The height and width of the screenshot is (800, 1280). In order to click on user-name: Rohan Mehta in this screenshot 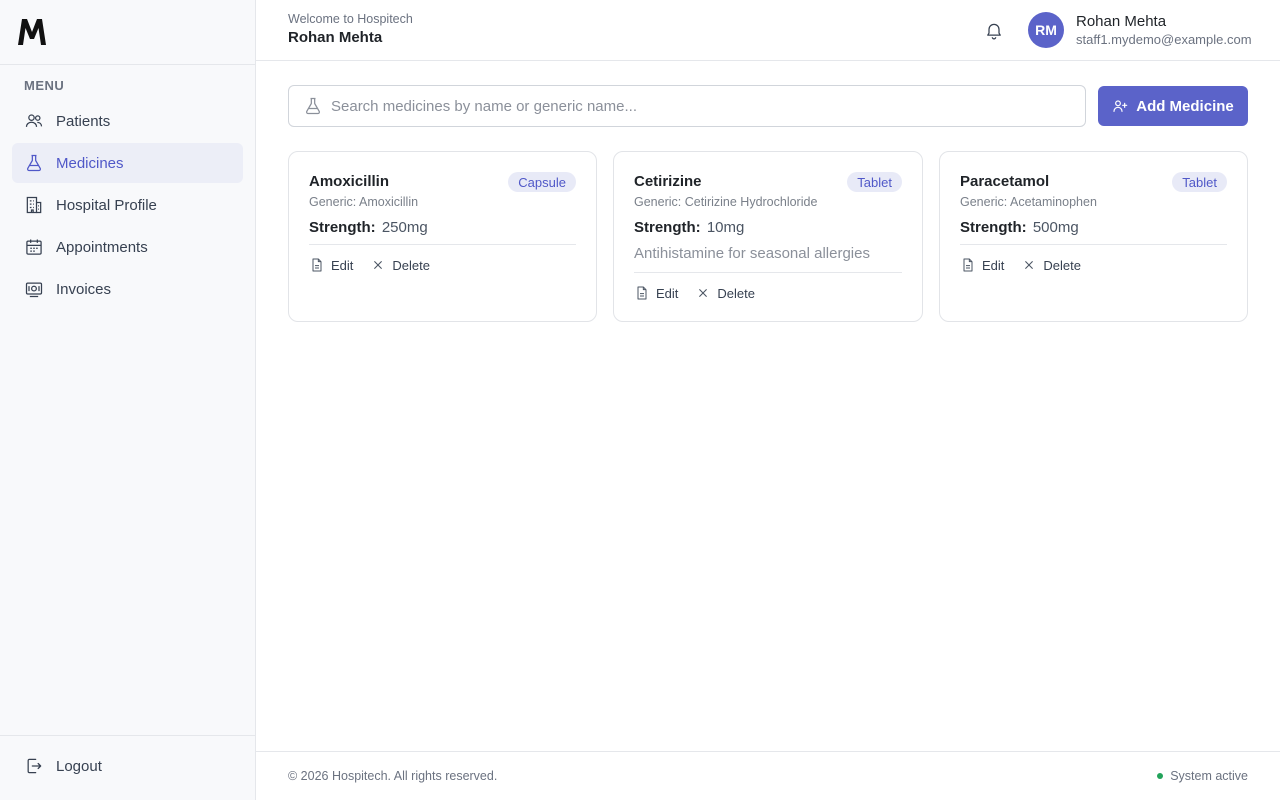, I will do `click(1121, 21)`.